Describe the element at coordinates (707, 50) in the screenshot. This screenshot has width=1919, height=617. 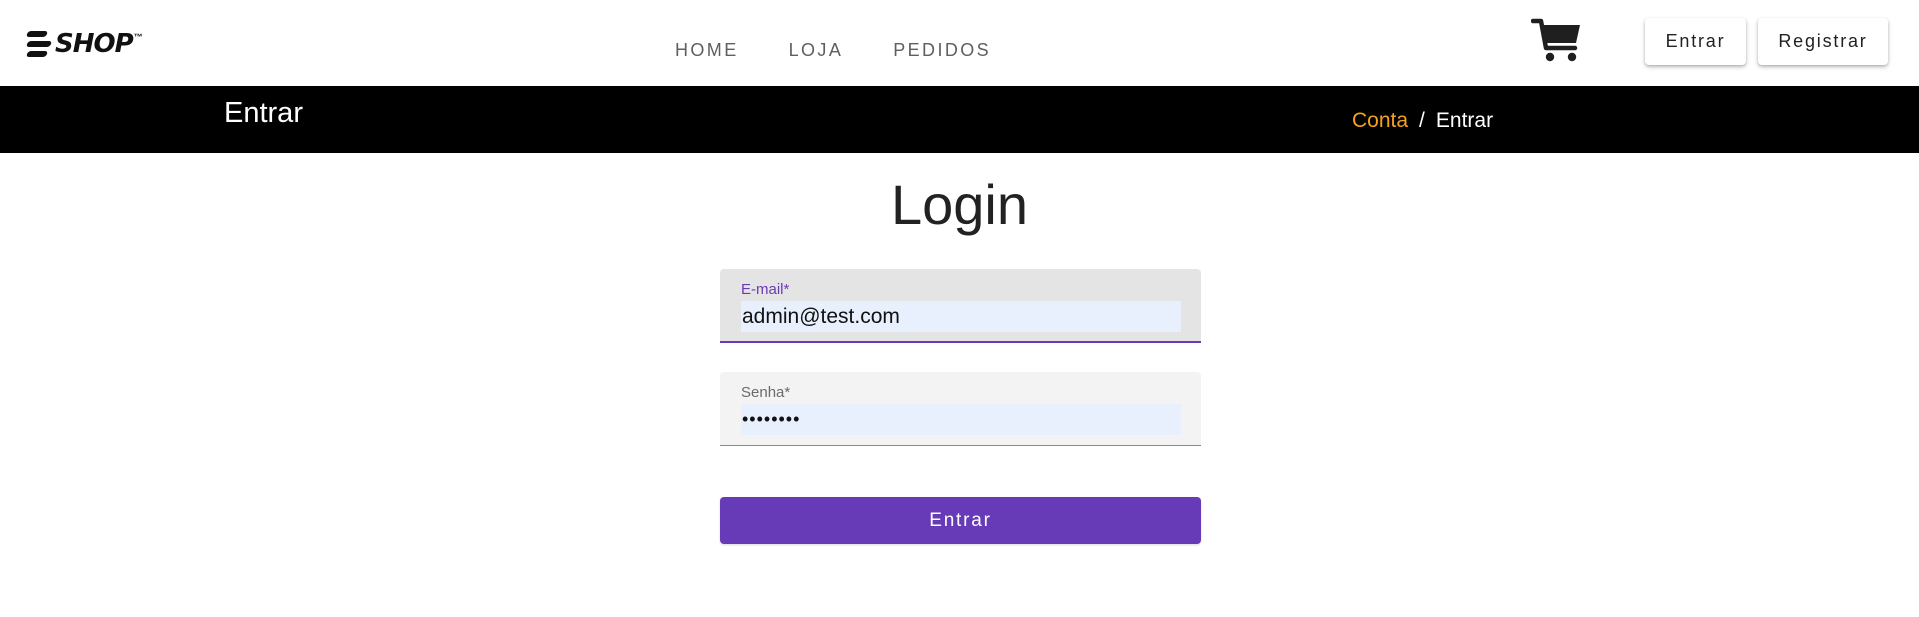
I see `nav-home-link: HOME` at that location.